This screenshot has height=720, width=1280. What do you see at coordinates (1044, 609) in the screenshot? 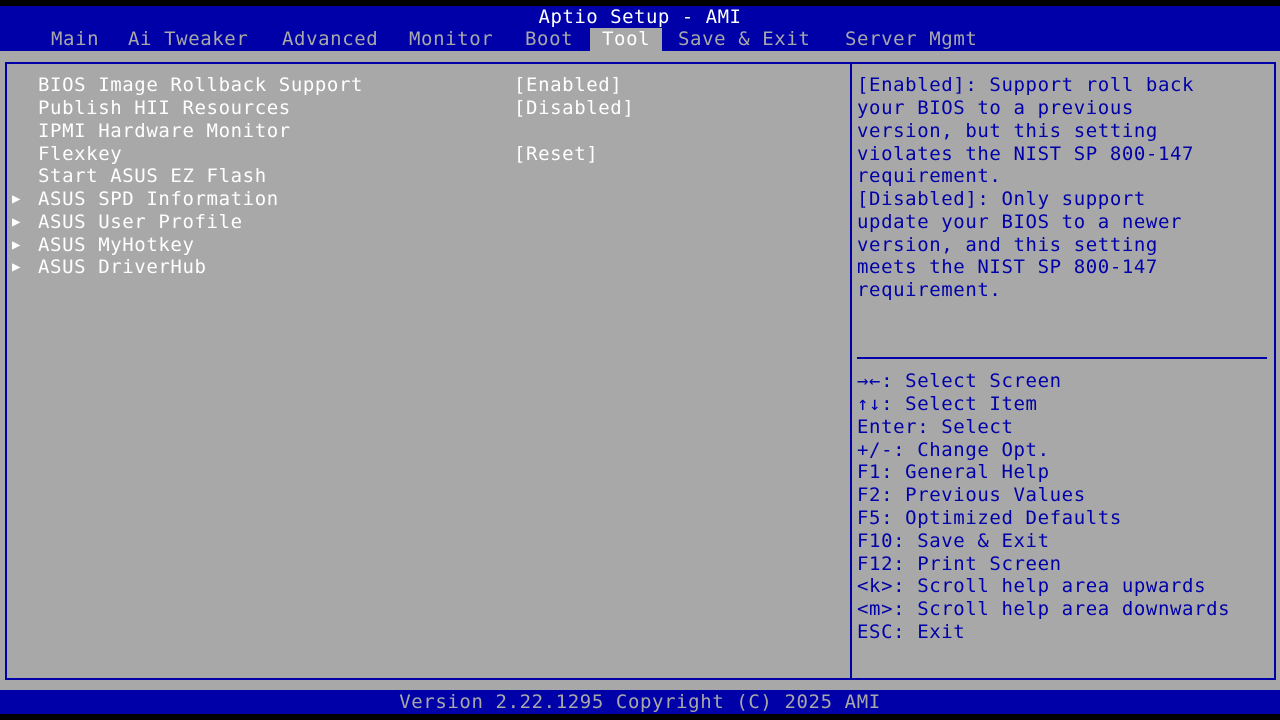
I see `key-legend-scroll-down: <m>: Scroll help area downwards` at bounding box center [1044, 609].